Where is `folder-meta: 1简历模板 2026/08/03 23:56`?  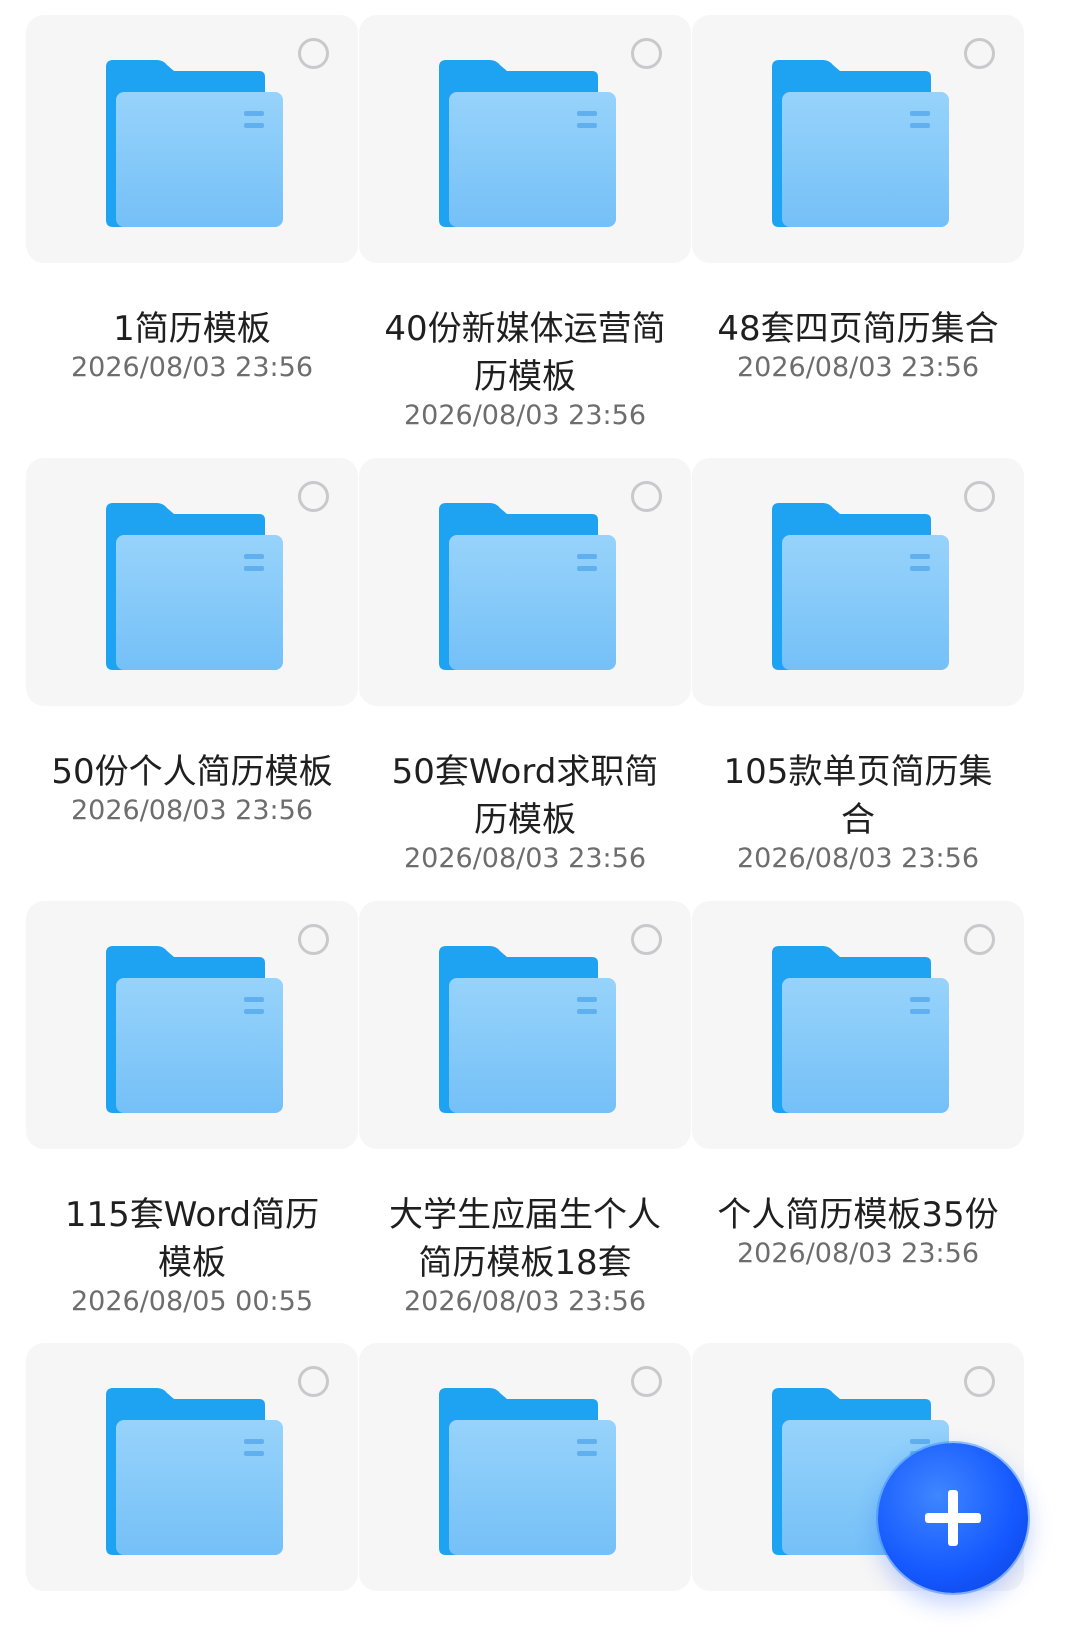
folder-meta: 1简历模板 2026/08/03 23:56 is located at coordinates (192, 344).